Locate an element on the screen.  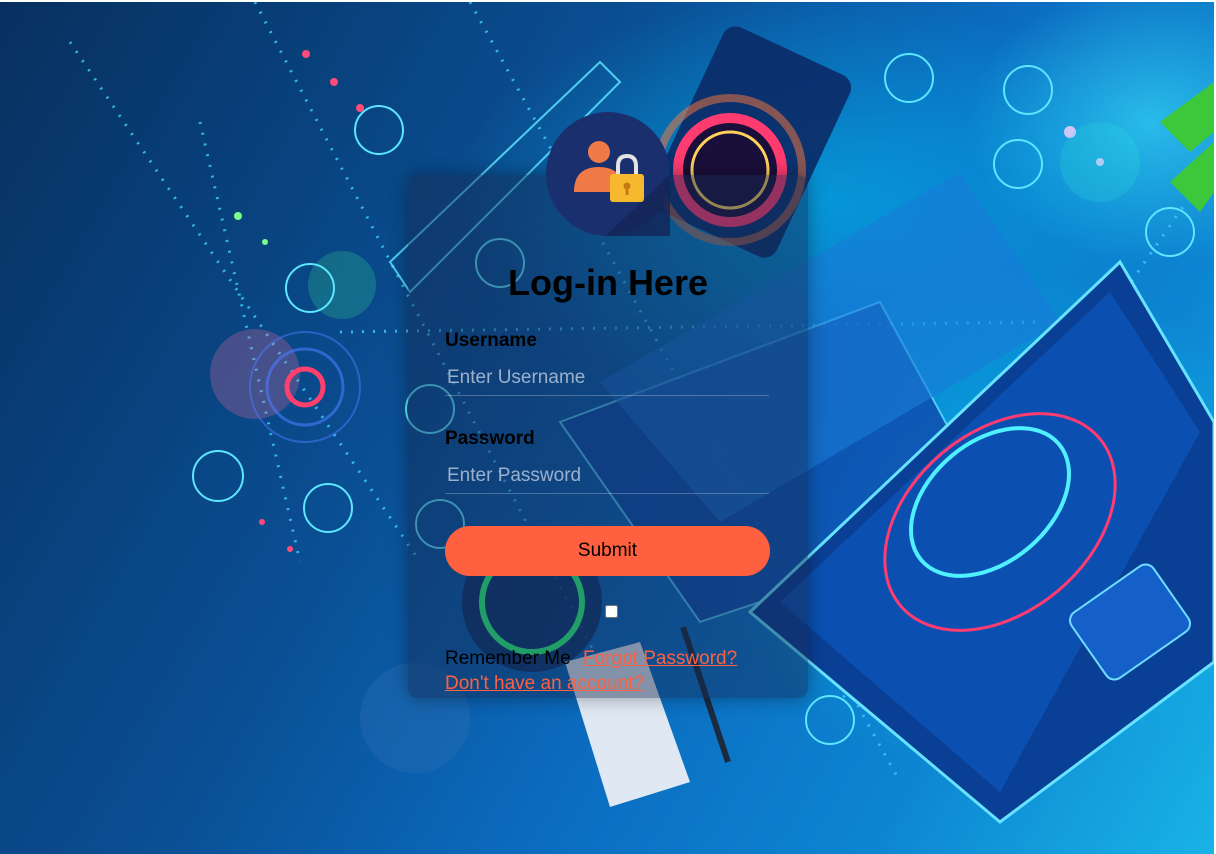
username-label: Username is located at coordinates (491, 340).